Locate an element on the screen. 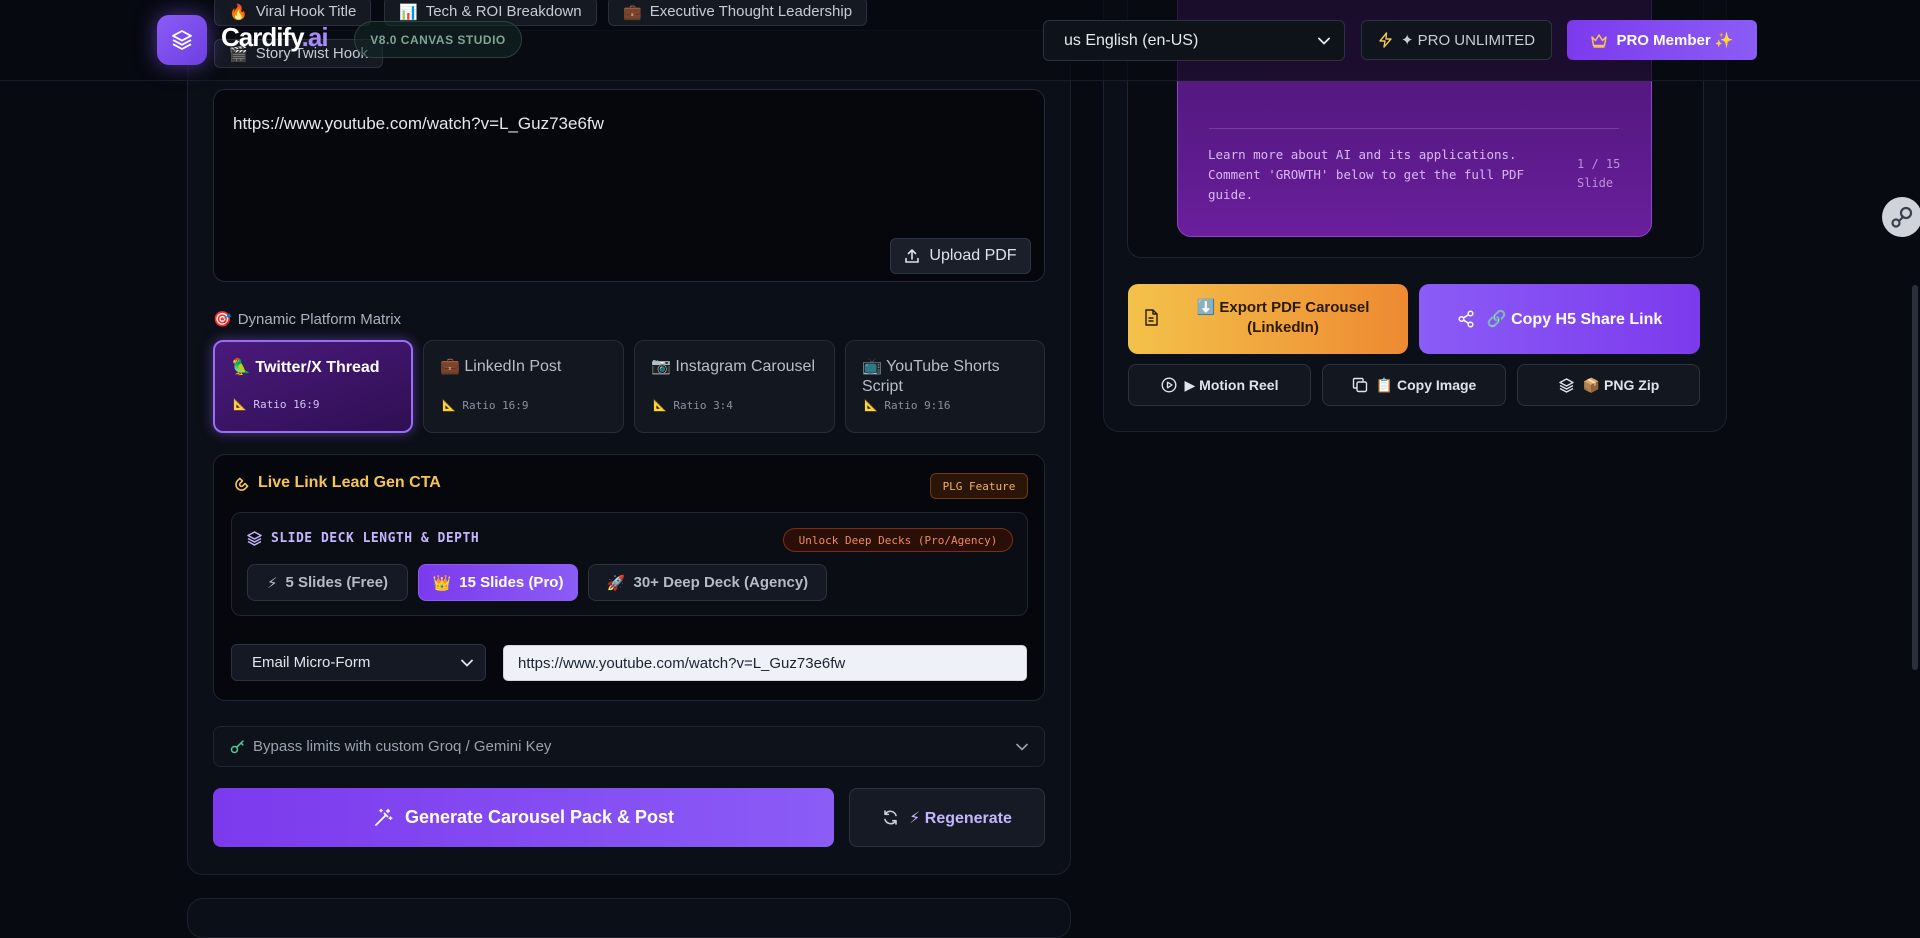 The image size is (1920, 938). deck-title: SLIDE DECK LENGTH & DEPTH is located at coordinates (362, 538).